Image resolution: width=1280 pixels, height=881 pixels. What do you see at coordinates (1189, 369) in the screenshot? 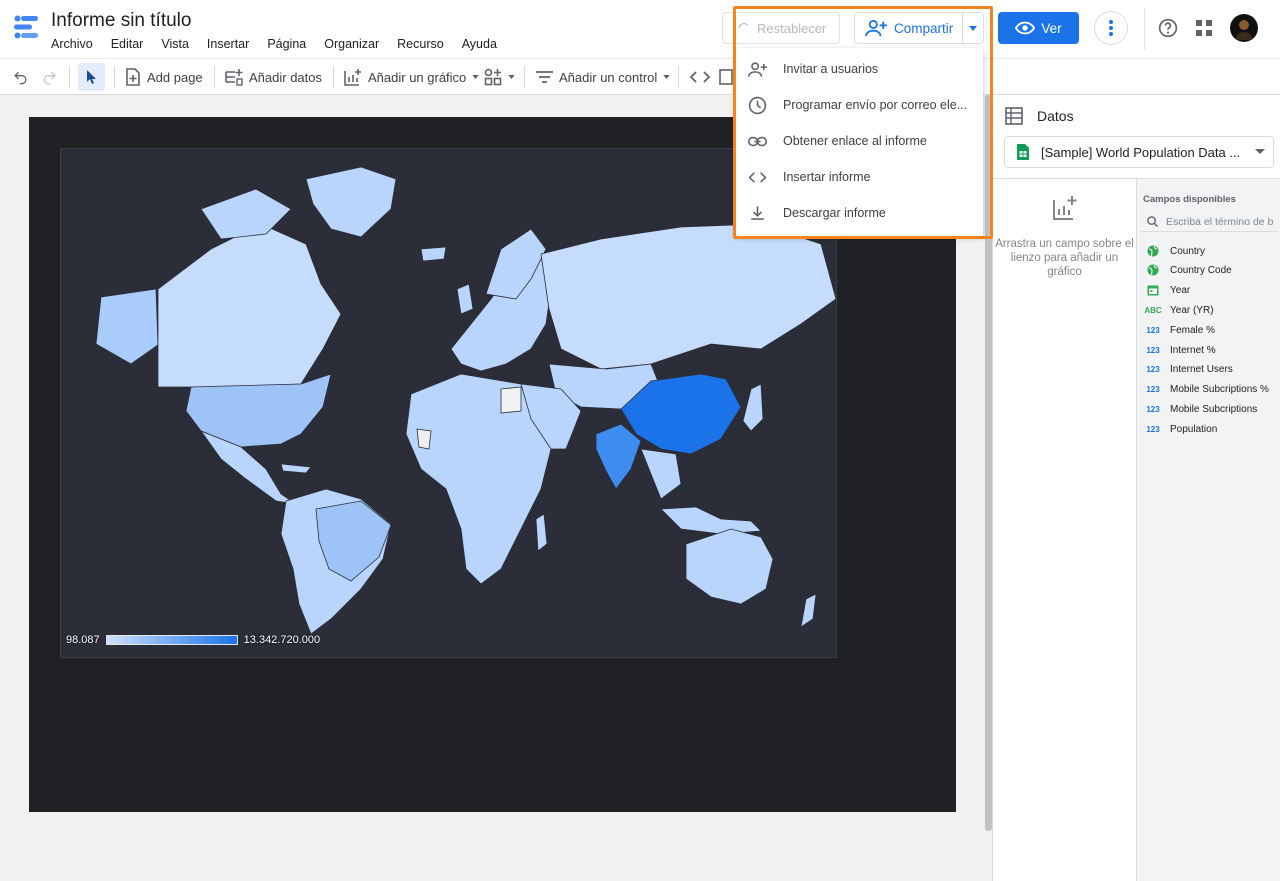
I see `field-item: 123 Internet Users` at bounding box center [1189, 369].